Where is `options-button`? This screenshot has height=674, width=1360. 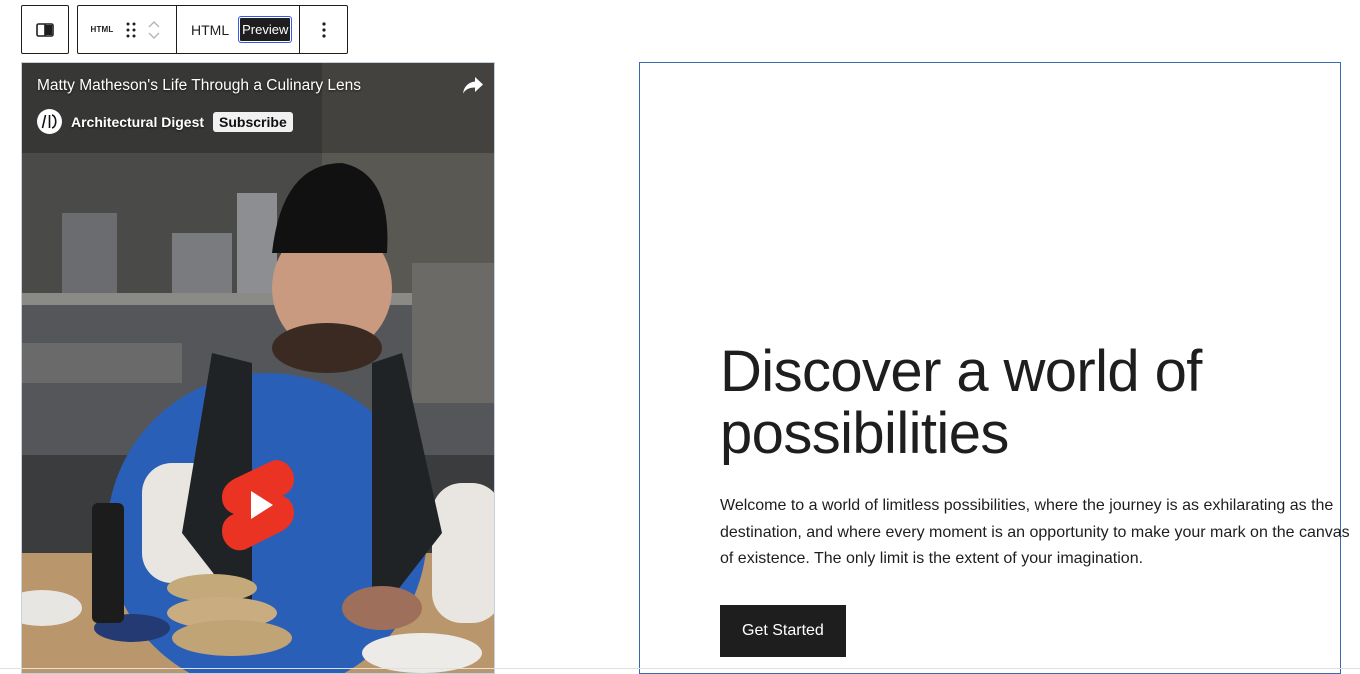 options-button is located at coordinates (323, 29).